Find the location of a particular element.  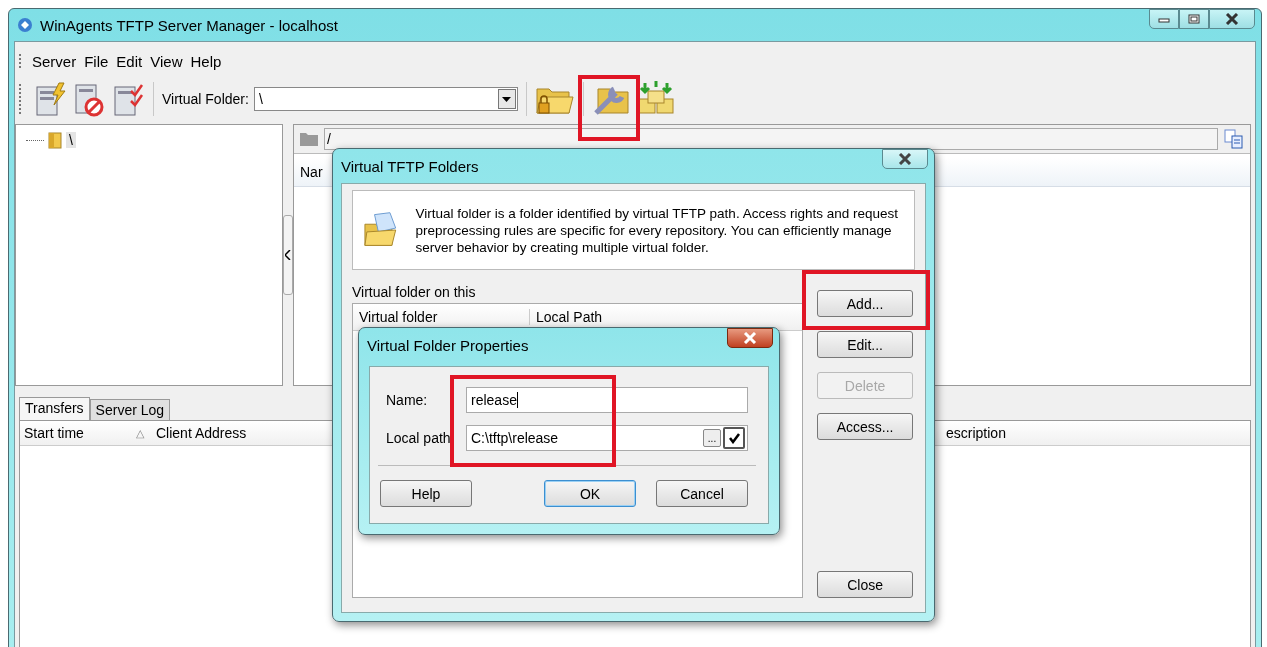

column-header: Nar is located at coordinates (311, 172).